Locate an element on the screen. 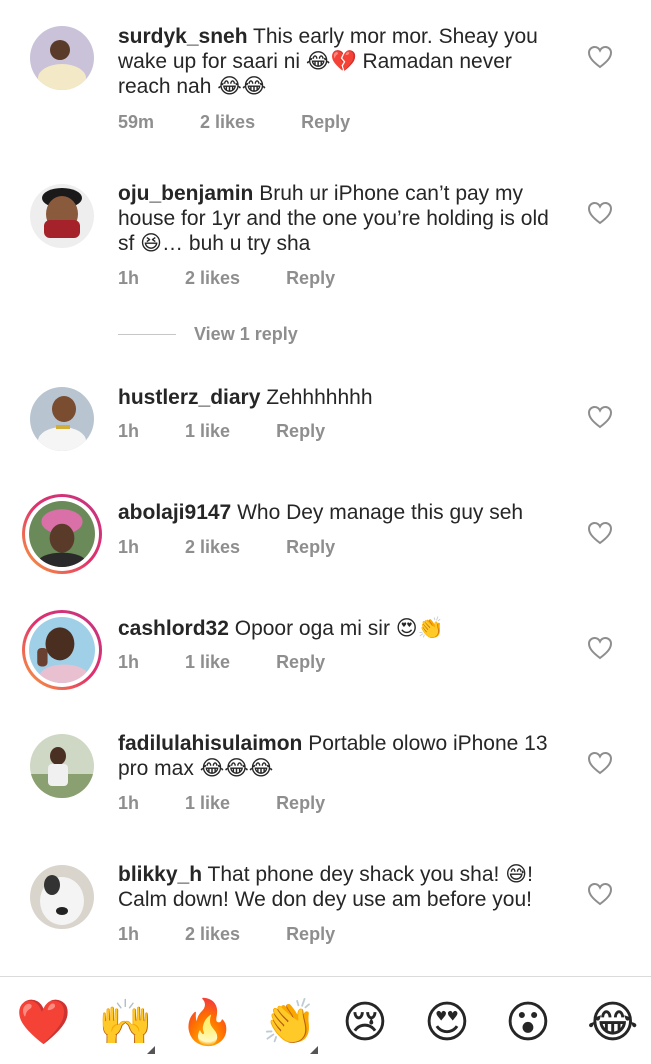 This screenshot has height=1064, width=651. view-replies-button: View 1 reply is located at coordinates (208, 334).